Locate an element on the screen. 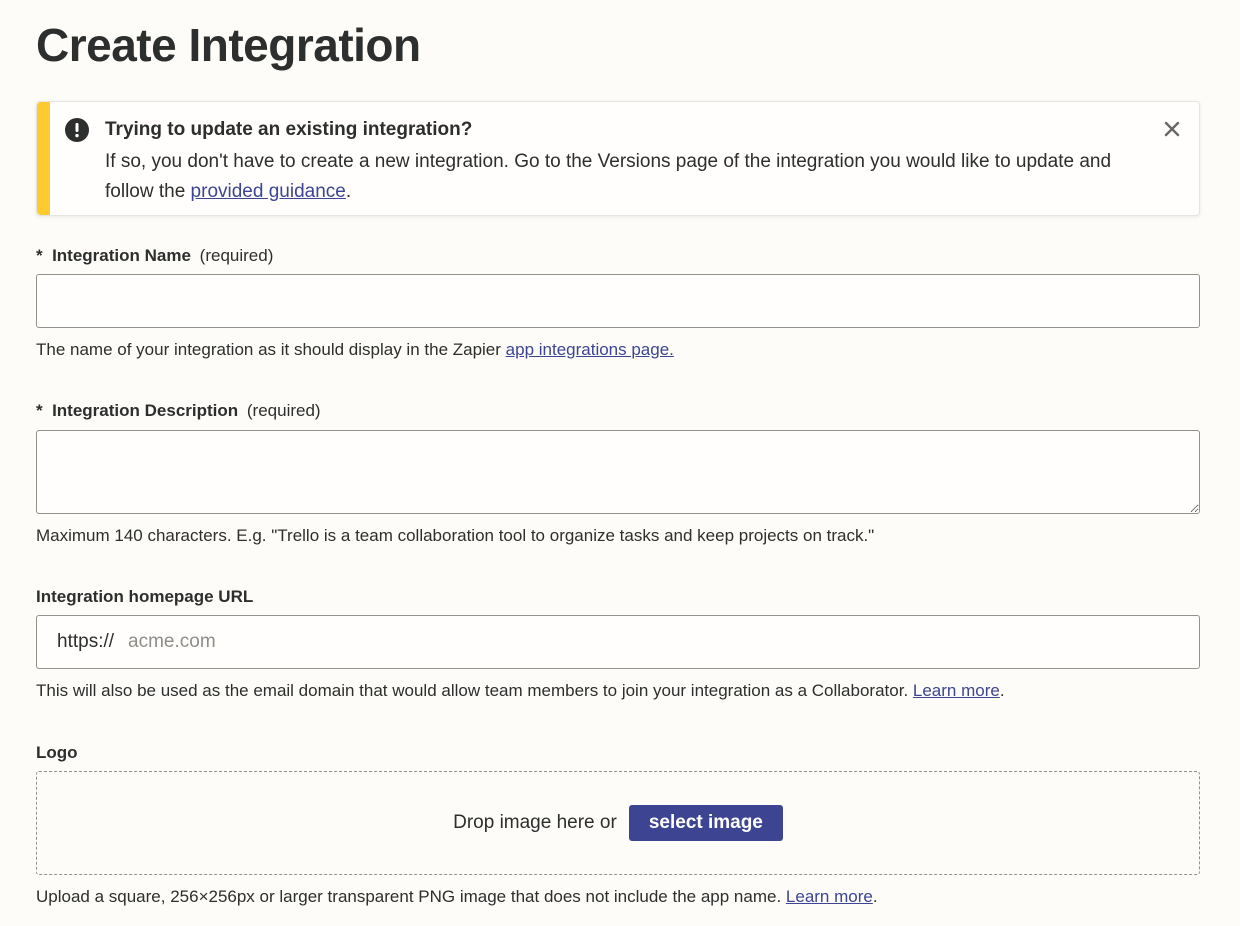 The image size is (1240, 926). homepage-url-input is located at coordinates (654, 642).